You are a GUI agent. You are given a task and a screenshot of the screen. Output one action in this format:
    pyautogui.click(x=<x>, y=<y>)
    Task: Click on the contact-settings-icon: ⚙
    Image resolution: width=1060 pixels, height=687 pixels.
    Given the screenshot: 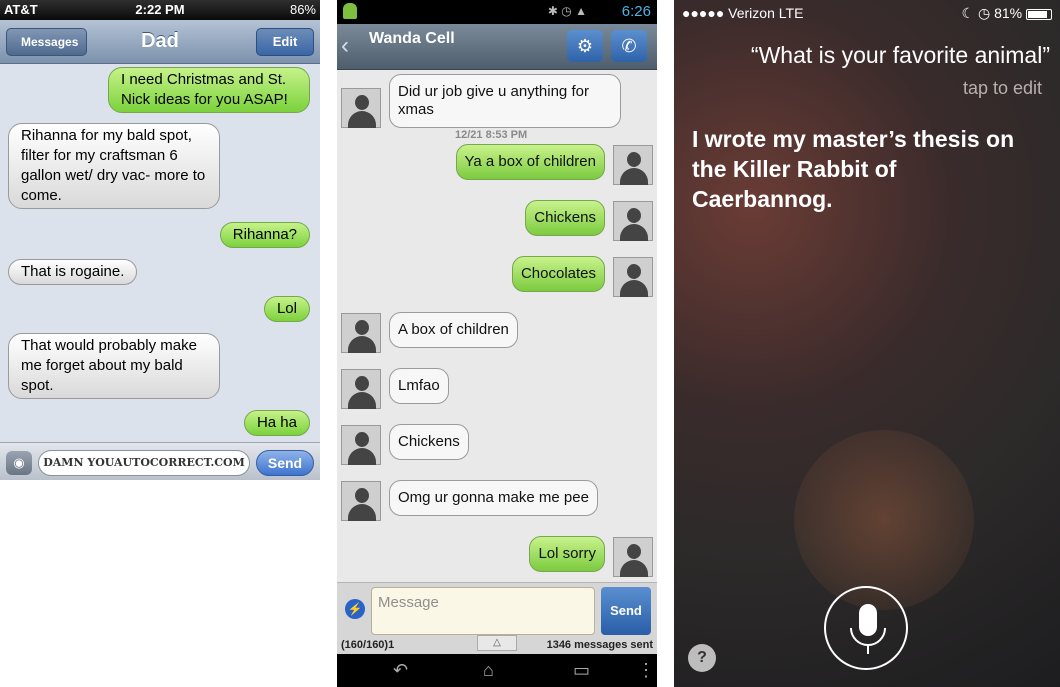 What is the action you would take?
    pyautogui.click(x=585, y=46)
    